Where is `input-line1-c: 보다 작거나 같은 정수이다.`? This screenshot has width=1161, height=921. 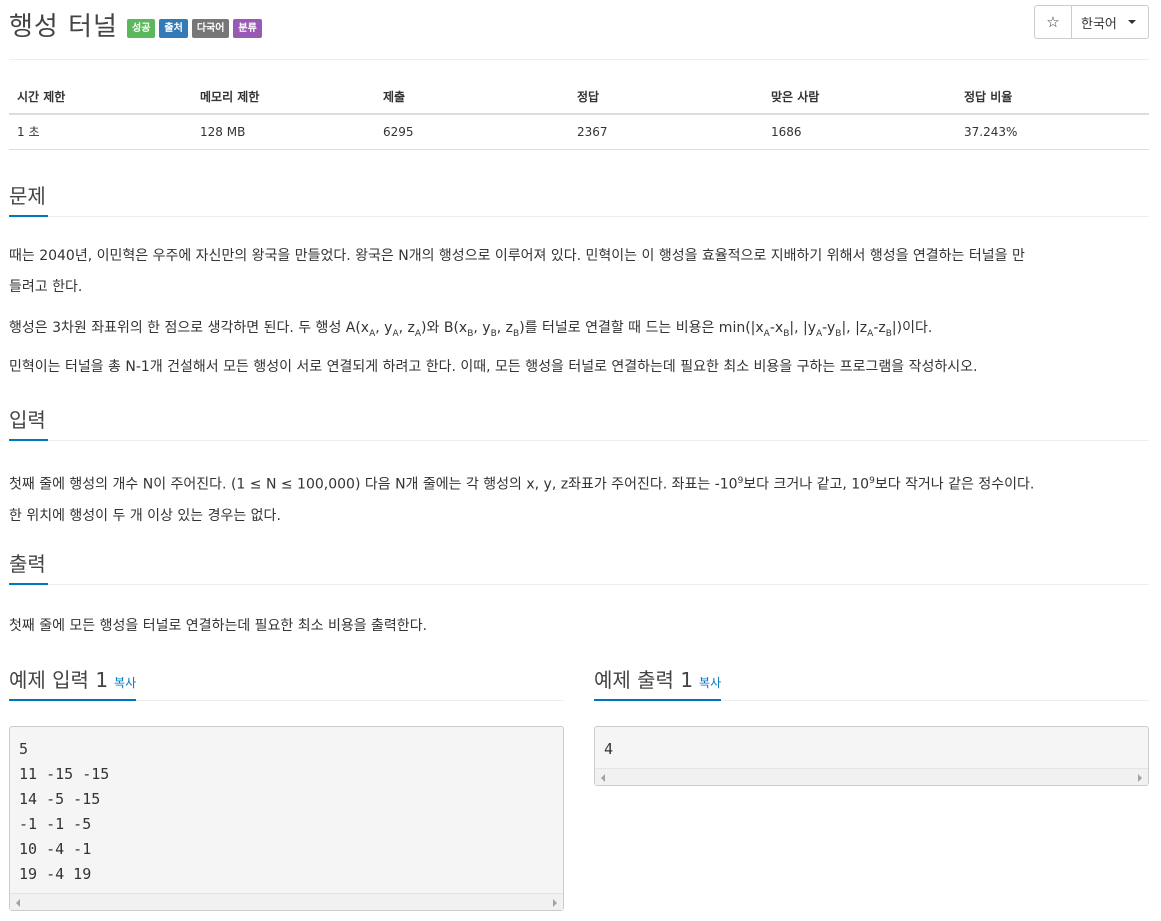
input-line1-c: 보다 작거나 같은 정수이다. is located at coordinates (954, 484).